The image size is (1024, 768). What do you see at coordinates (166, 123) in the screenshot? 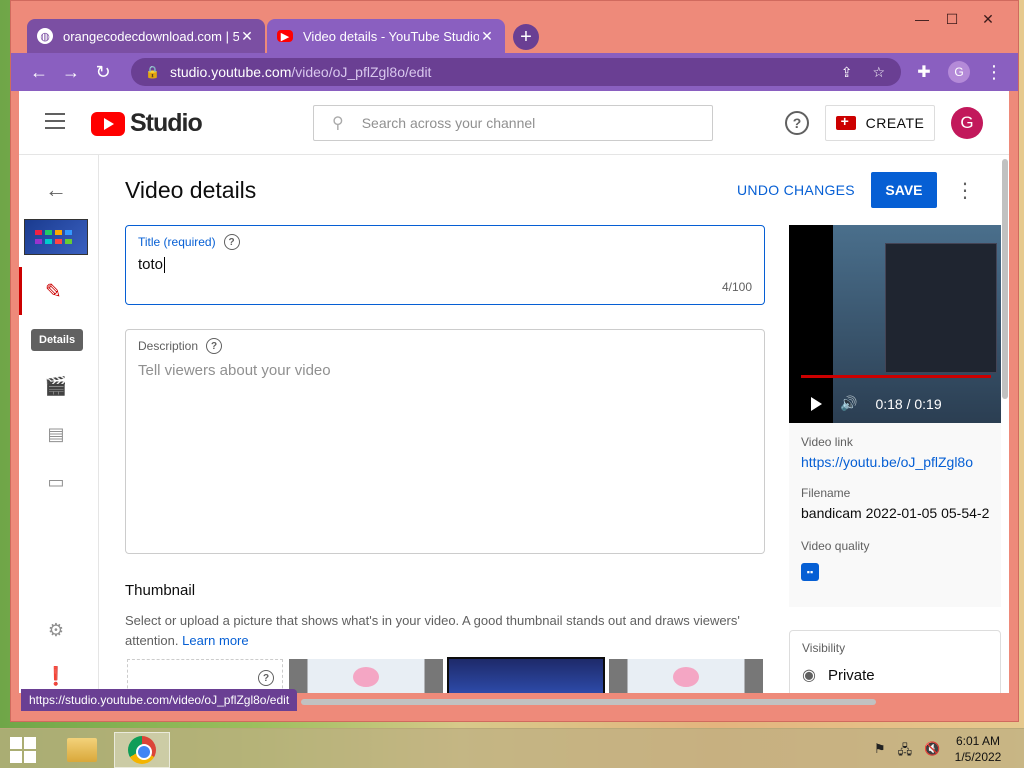
I see `logo-text: Studio` at bounding box center [166, 123].